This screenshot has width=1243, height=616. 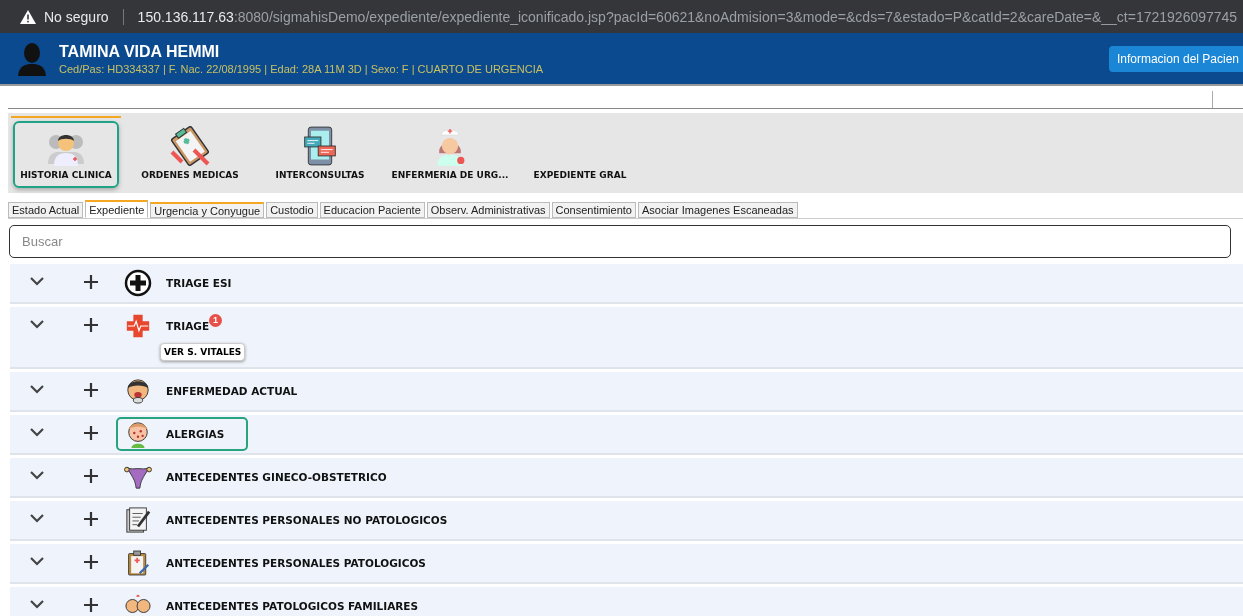 I want to click on section-title: ANTECEDENTES PATOLOGICOS FAMILIARES, so click(x=292, y=606).